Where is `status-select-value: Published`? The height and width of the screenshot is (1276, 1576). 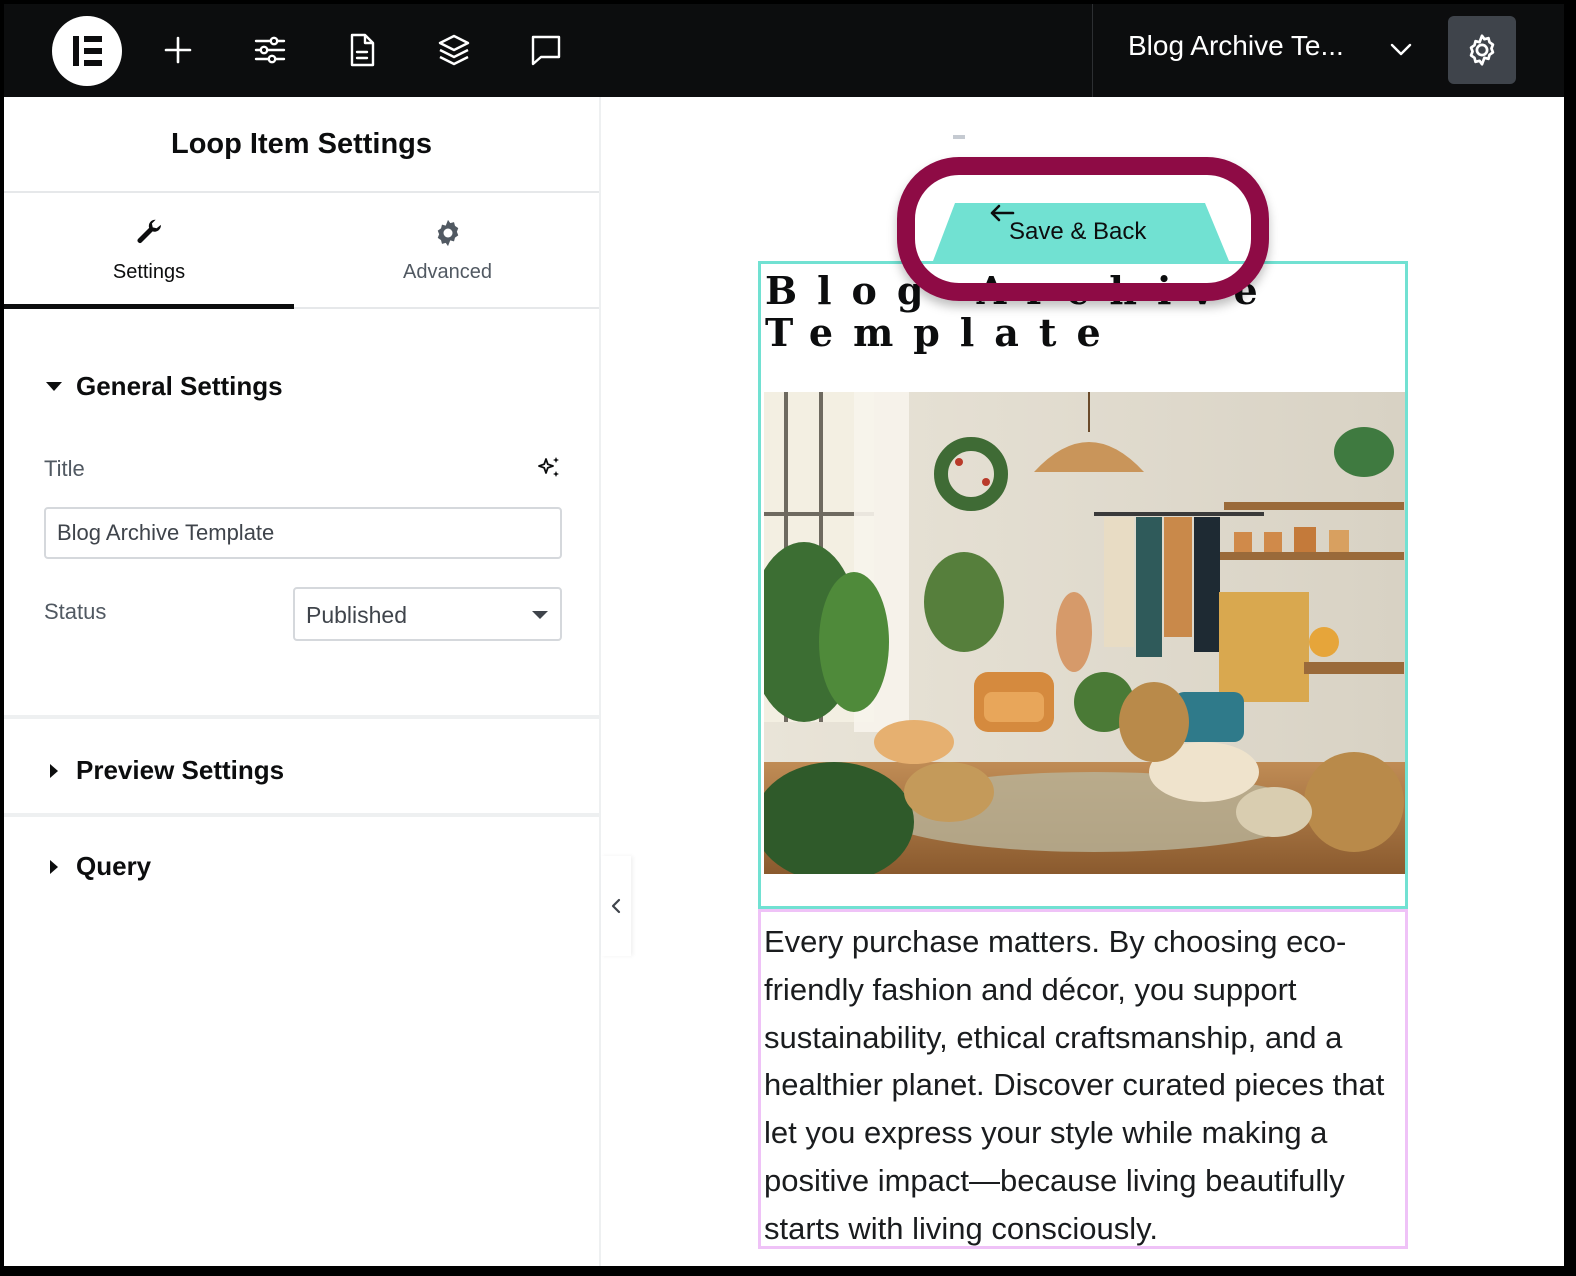 status-select-value: Published is located at coordinates (357, 615).